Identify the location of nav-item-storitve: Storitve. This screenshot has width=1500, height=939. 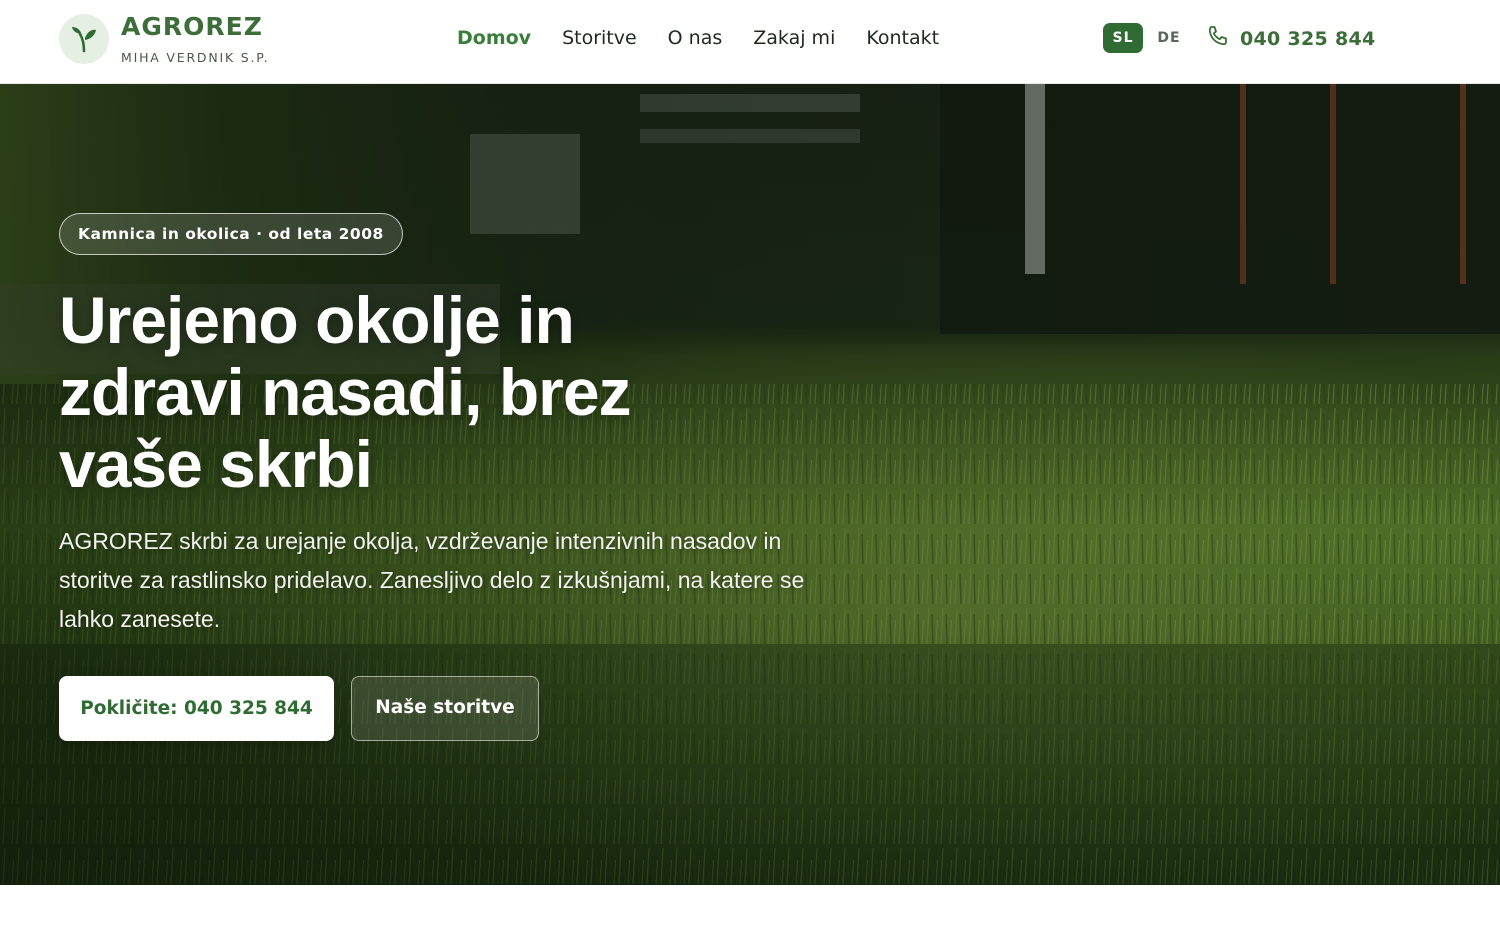
(599, 38).